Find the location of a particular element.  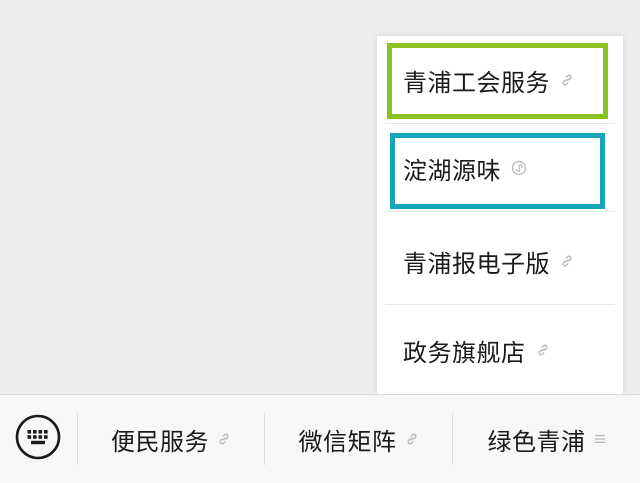

menu-lines-icon is located at coordinates (600, 439).